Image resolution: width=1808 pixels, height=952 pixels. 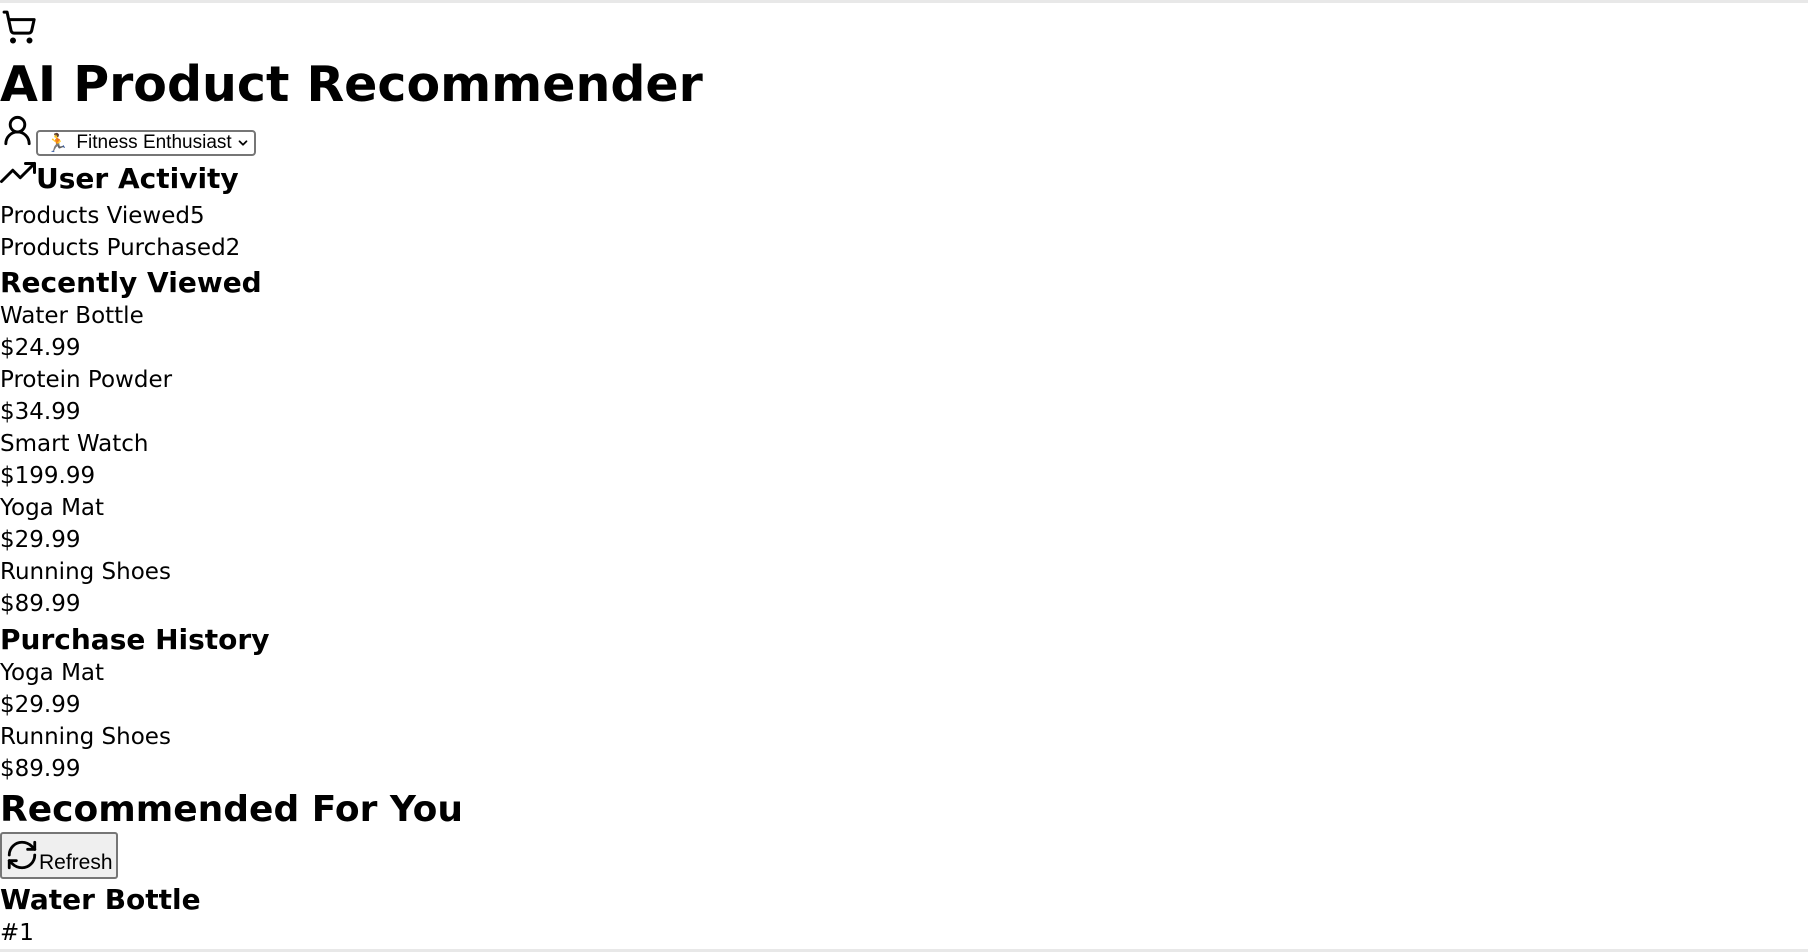 I want to click on product-price: $199.99, so click(x=48, y=476).